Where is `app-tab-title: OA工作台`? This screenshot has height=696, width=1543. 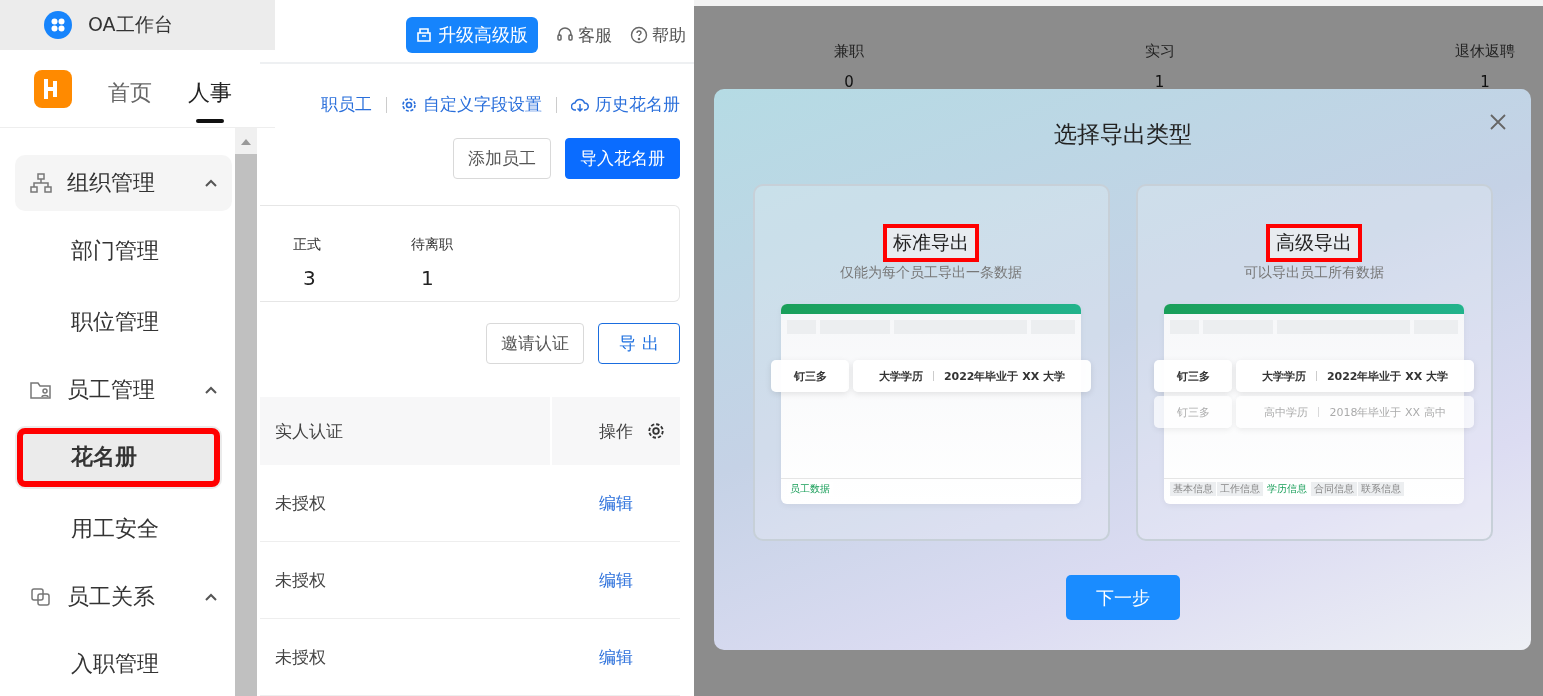
app-tab-title: OA工作台 is located at coordinates (130, 24).